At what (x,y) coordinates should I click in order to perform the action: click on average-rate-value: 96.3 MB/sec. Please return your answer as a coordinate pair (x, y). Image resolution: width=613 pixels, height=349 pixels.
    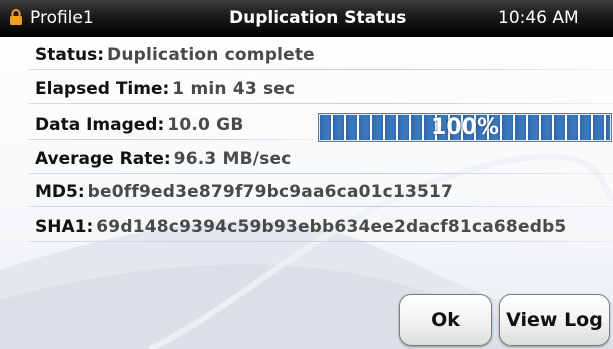
    Looking at the image, I should click on (232, 159).